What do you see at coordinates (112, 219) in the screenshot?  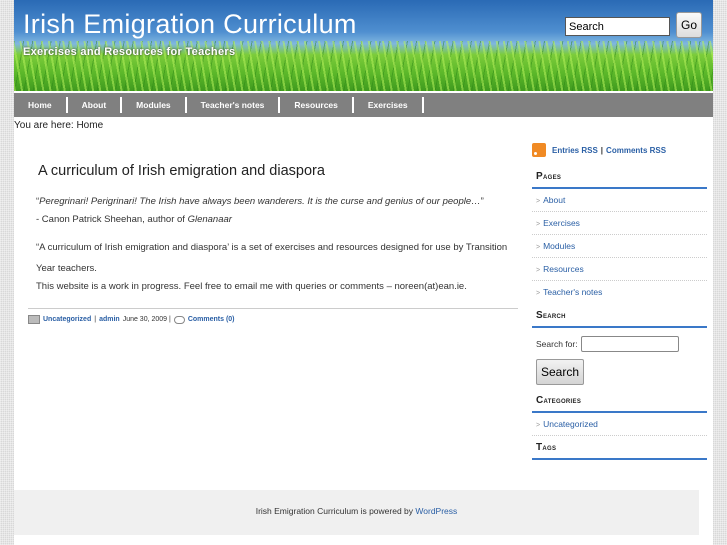 I see `quote-attribution: - Canon Patrick Sheehan, author of` at bounding box center [112, 219].